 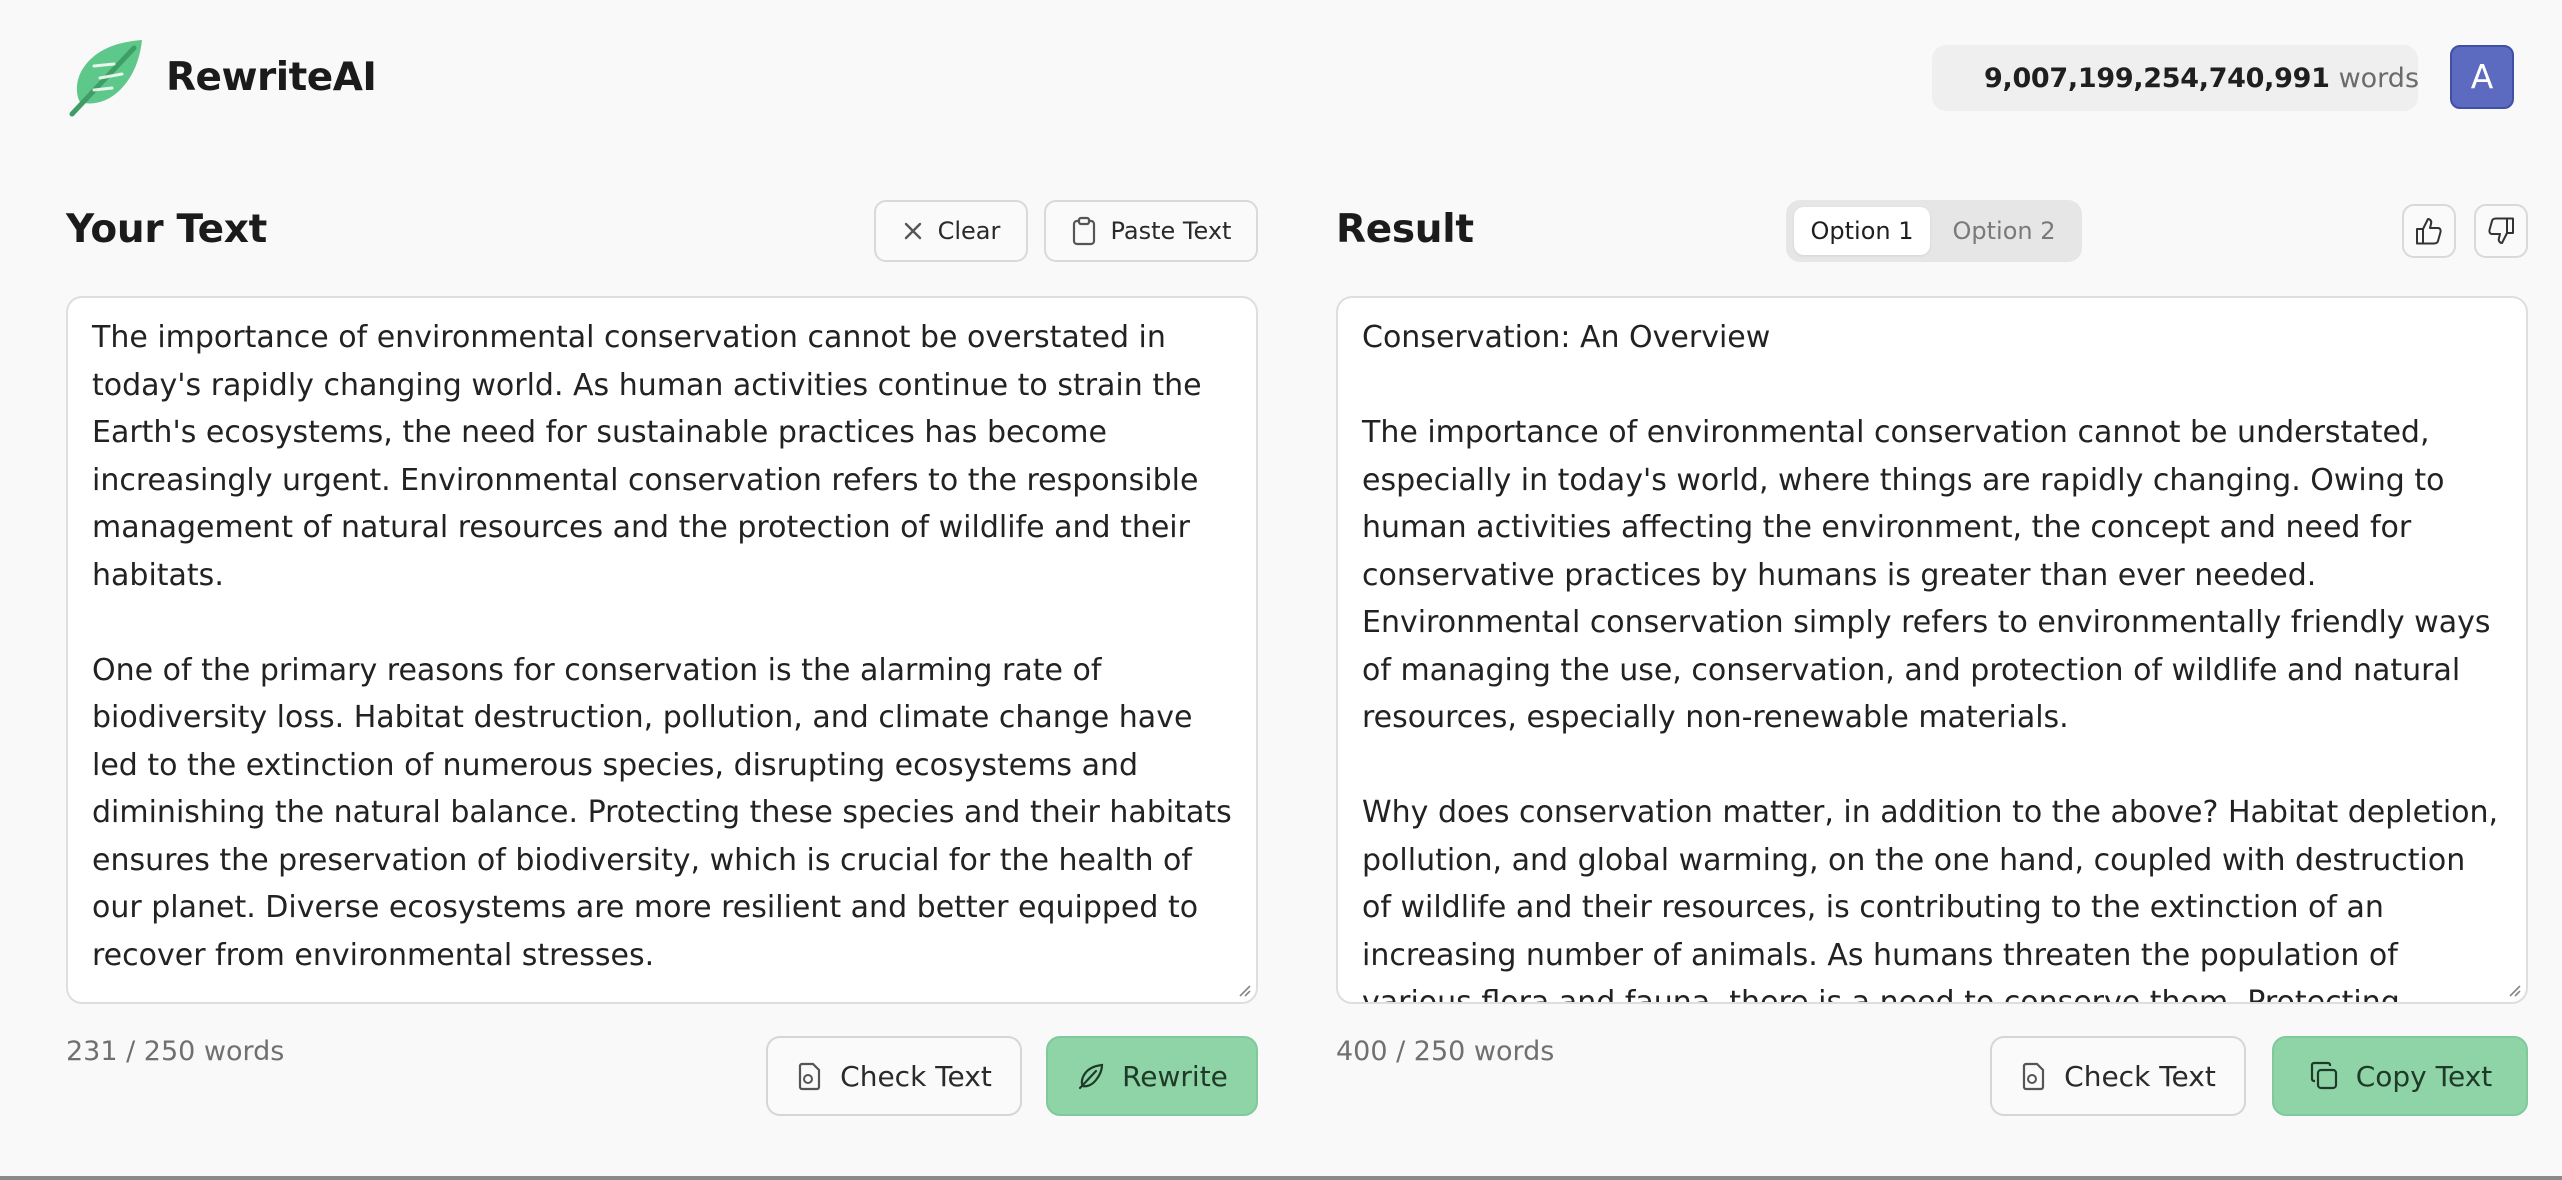 What do you see at coordinates (1566, 337) in the screenshot?
I see `result-paragraph: Conservation: An Overview` at bounding box center [1566, 337].